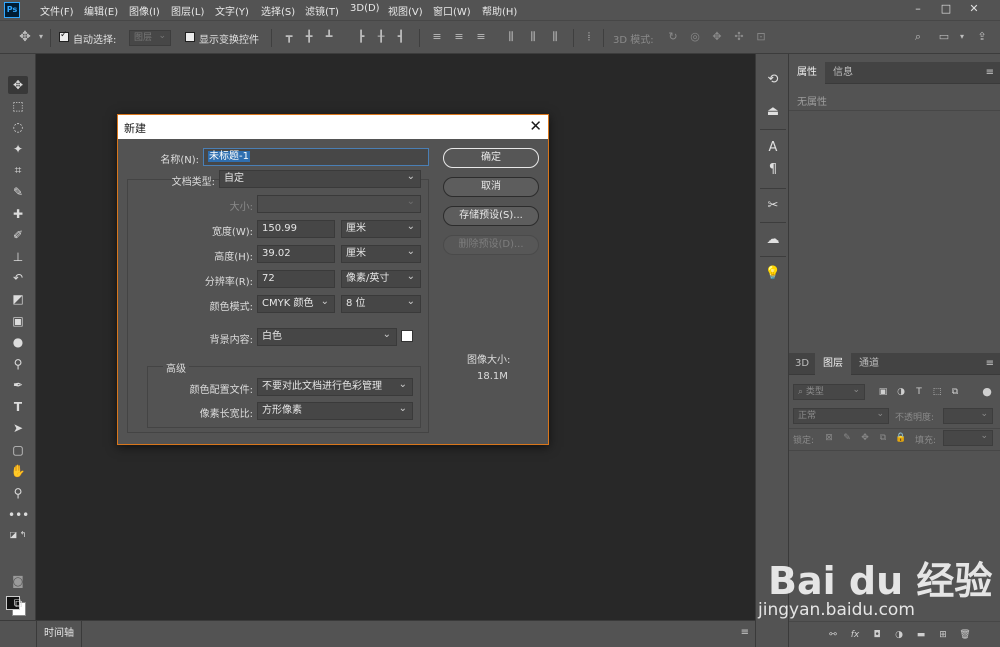 The image size is (1000, 647). I want to click on brush-tool-icon: ✐, so click(18, 235).